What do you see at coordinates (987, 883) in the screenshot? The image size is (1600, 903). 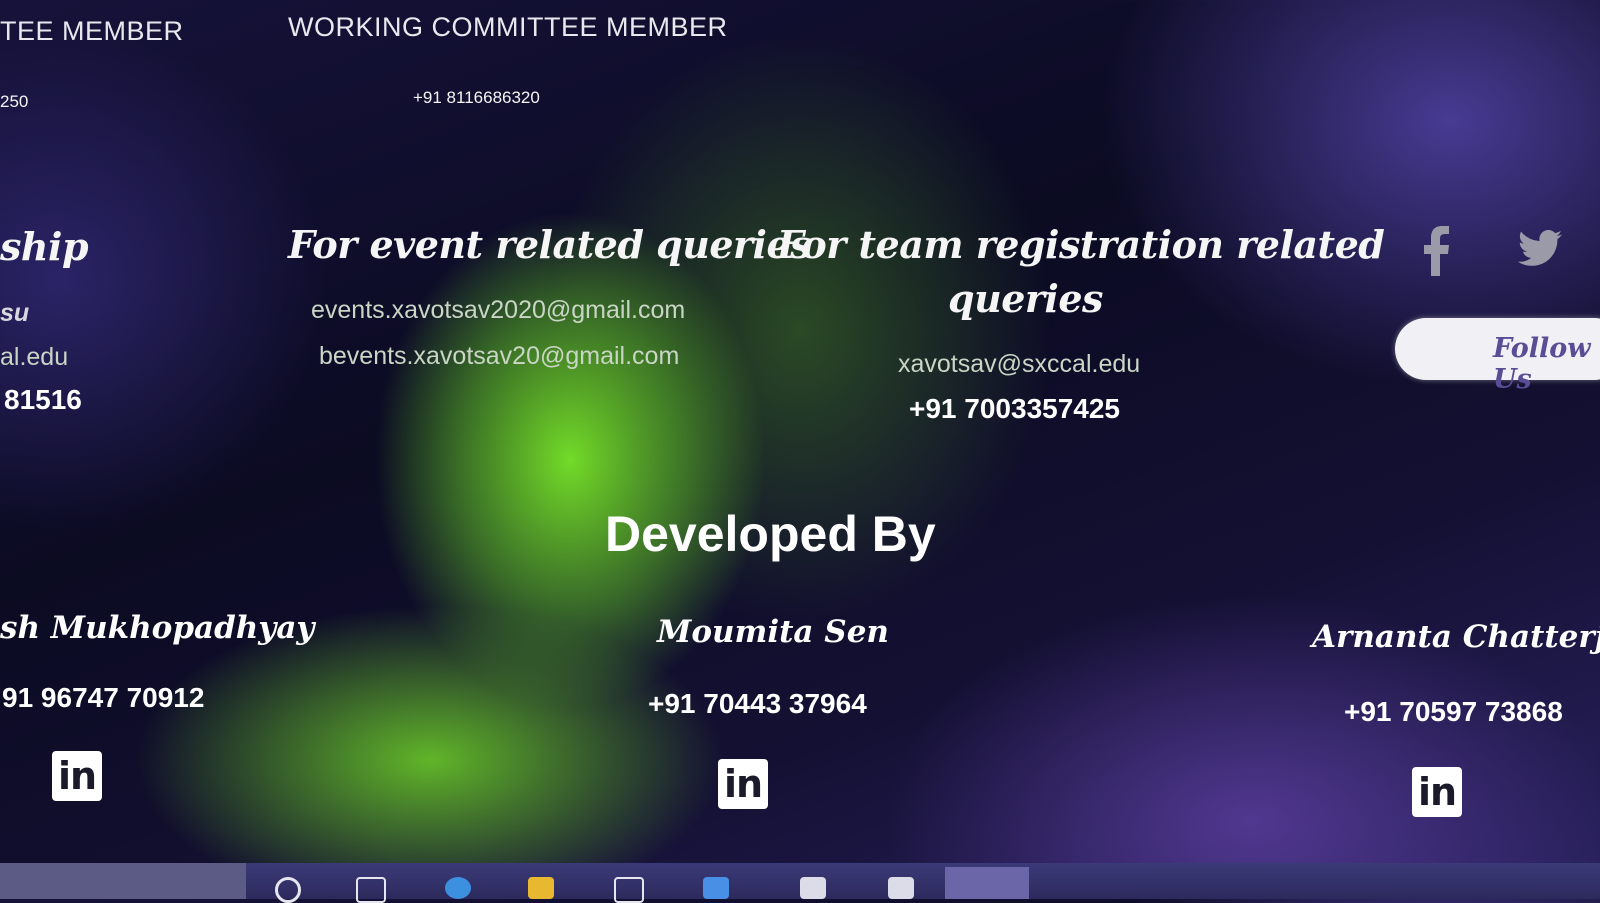 I see `active-app-tile` at bounding box center [987, 883].